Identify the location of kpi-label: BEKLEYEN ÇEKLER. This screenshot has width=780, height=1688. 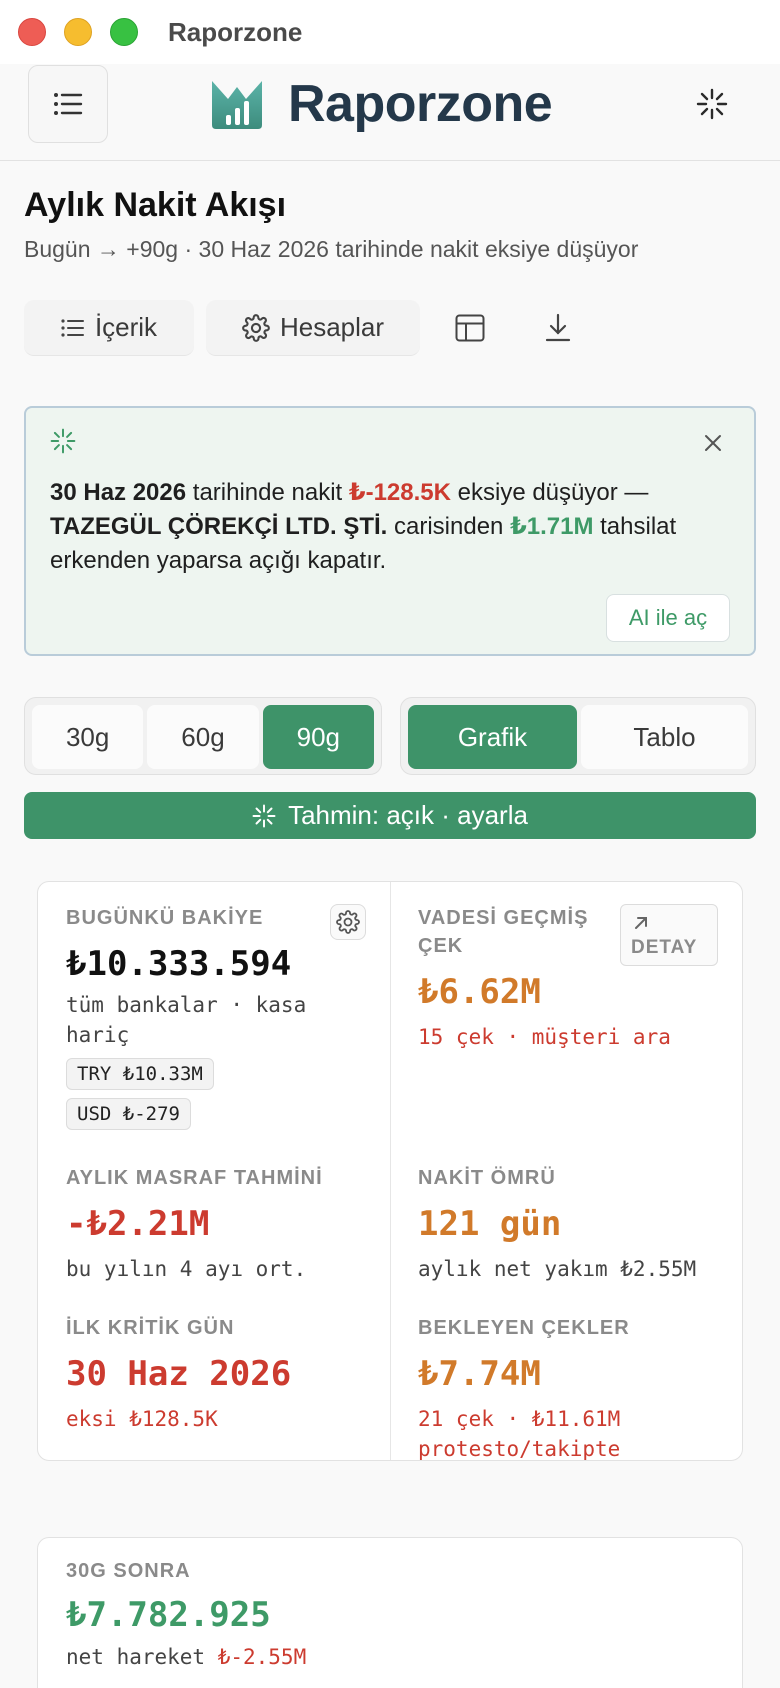
(524, 1328).